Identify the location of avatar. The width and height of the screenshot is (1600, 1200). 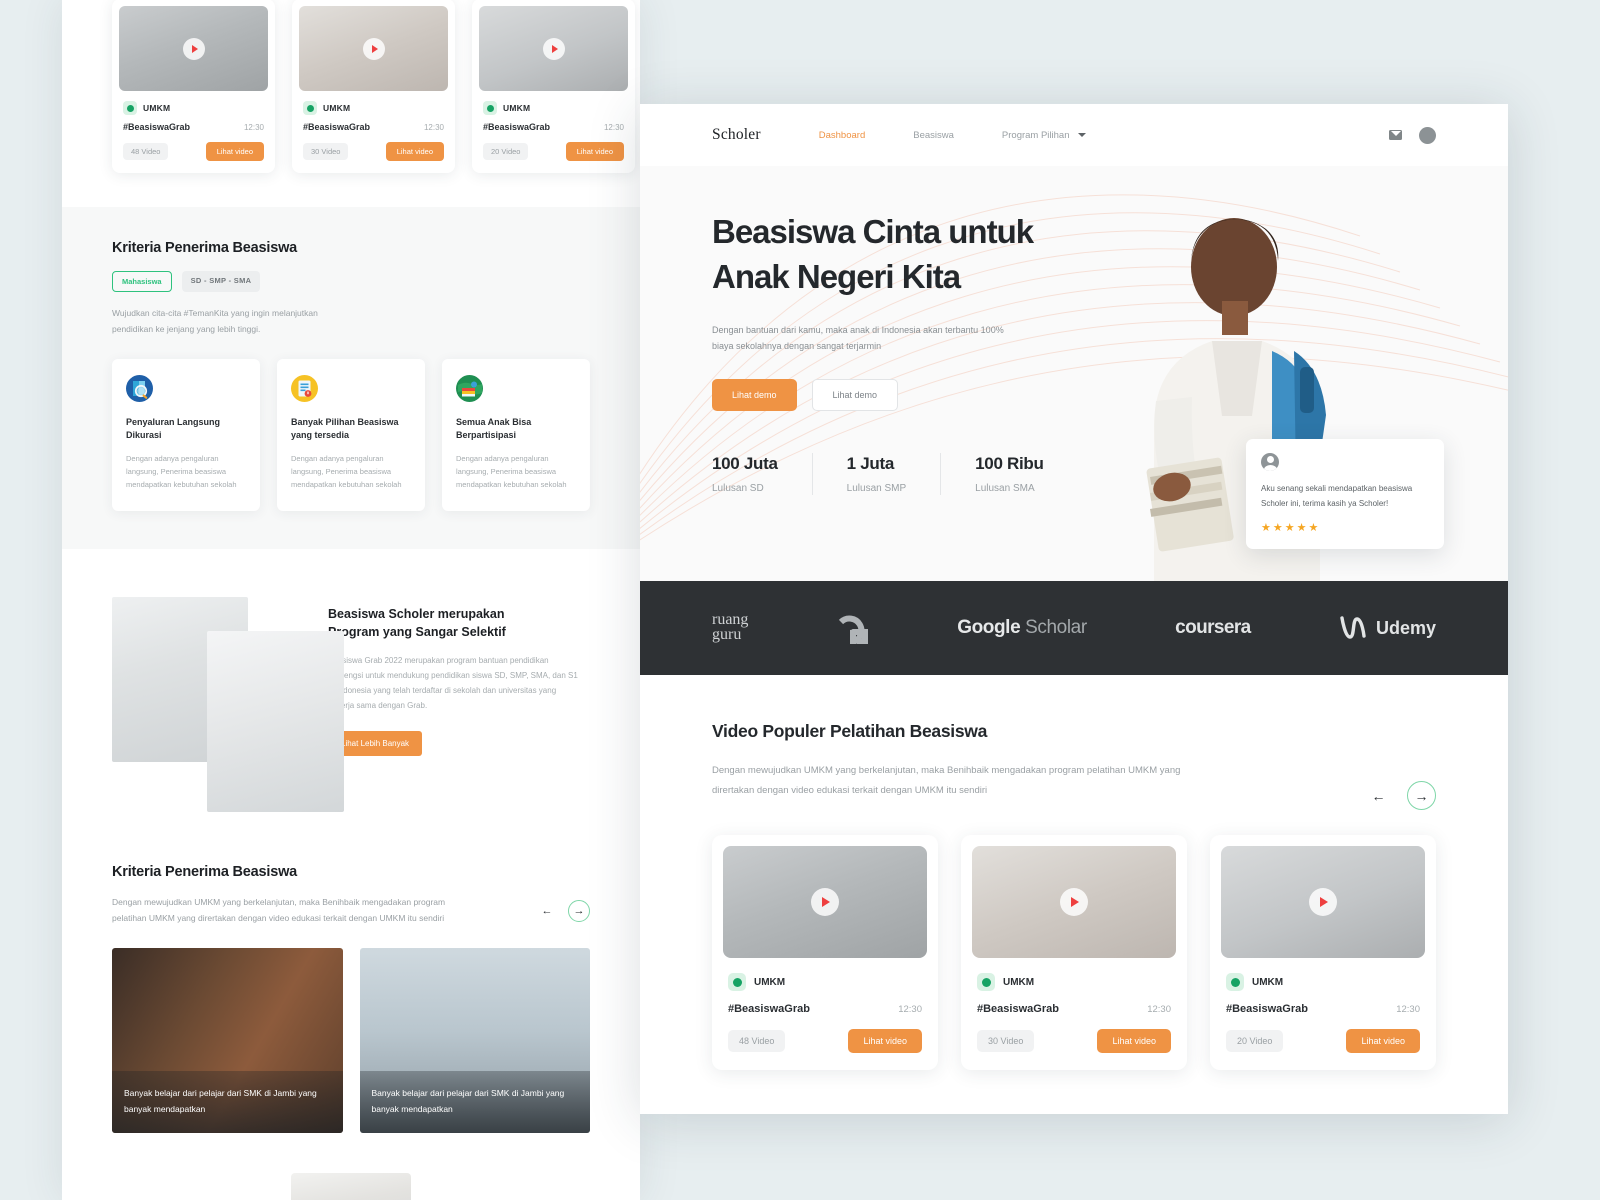
(1427, 135).